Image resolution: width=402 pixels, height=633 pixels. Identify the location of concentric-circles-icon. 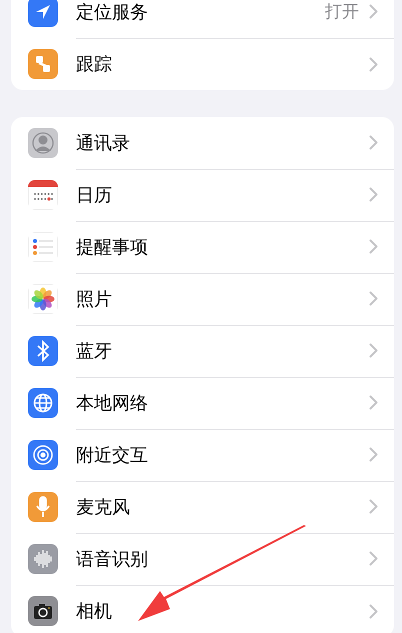
(43, 455).